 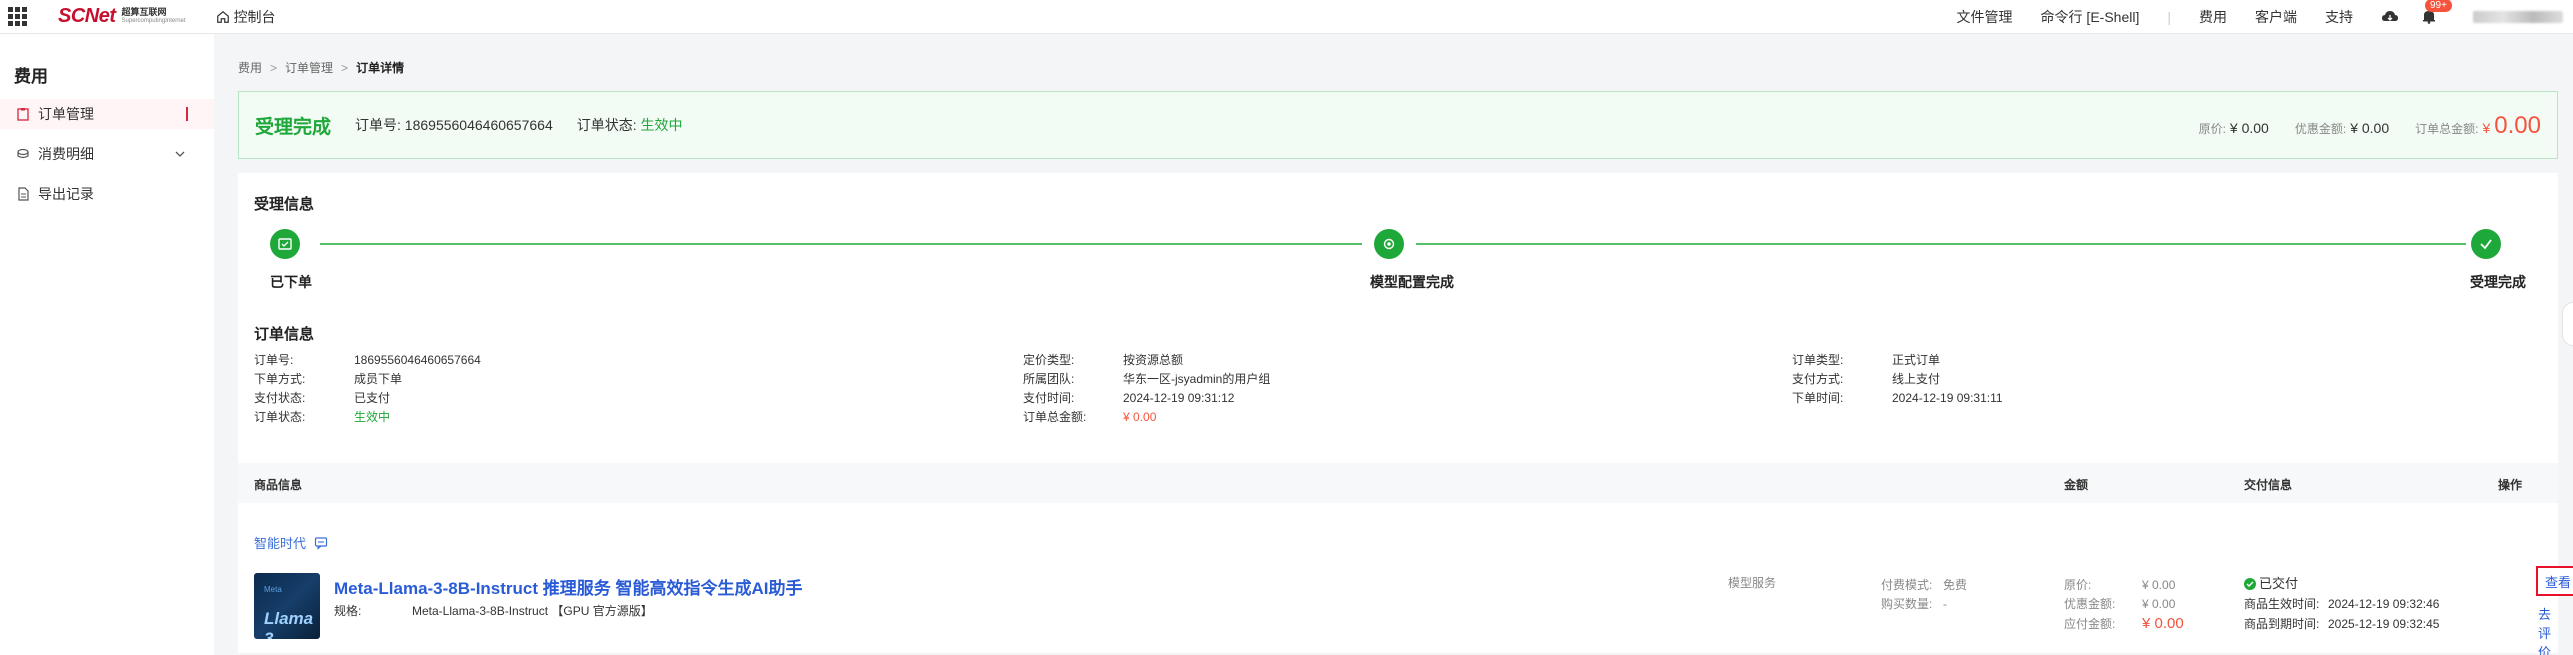 What do you see at coordinates (1398, 483) in the screenshot?
I see `product-table-header: 商品信息 金额 交付信息 操作` at bounding box center [1398, 483].